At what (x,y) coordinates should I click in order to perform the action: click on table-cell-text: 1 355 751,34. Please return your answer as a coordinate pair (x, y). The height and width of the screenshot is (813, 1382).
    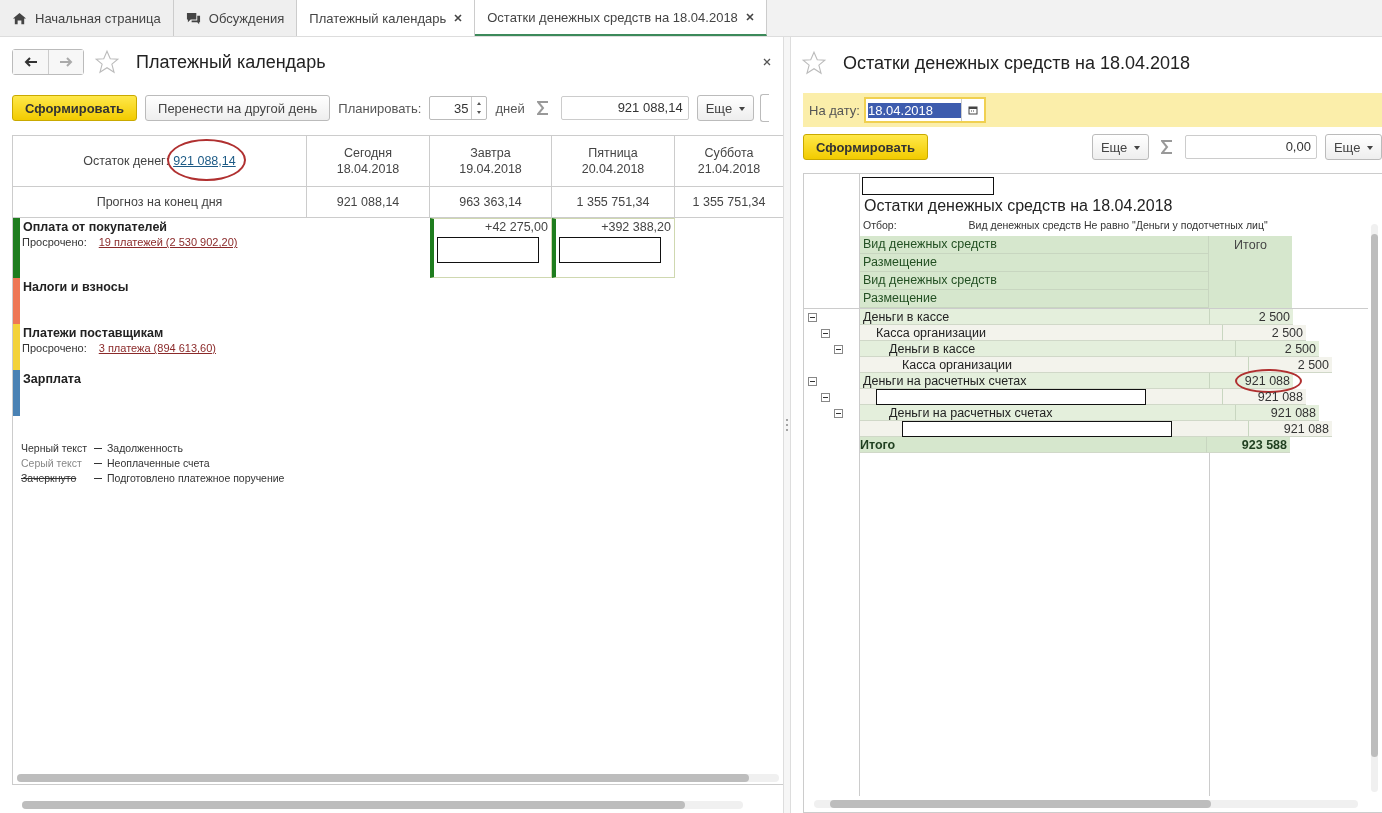
    Looking at the image, I should click on (729, 202).